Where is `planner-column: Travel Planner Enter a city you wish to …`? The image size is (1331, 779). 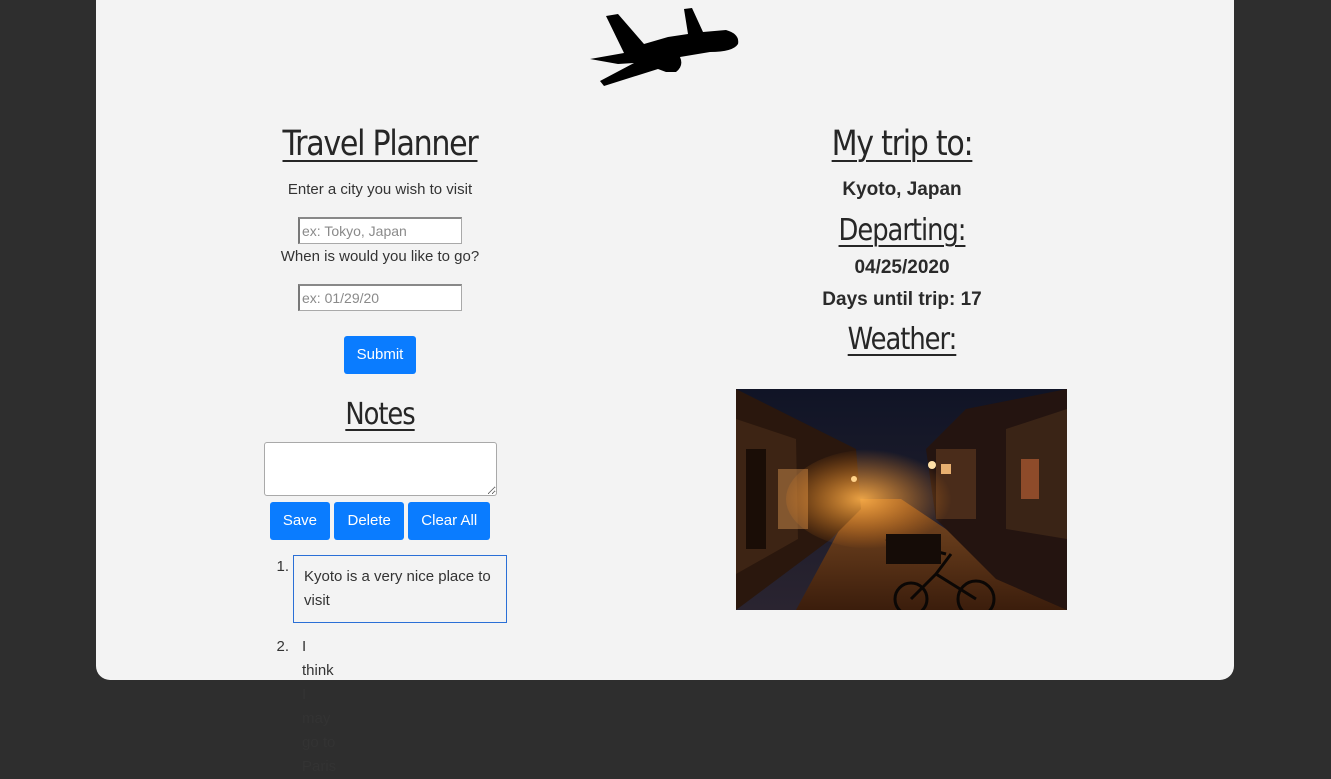 planner-column: Travel Planner Enter a city you wish to … is located at coordinates (380, 330).